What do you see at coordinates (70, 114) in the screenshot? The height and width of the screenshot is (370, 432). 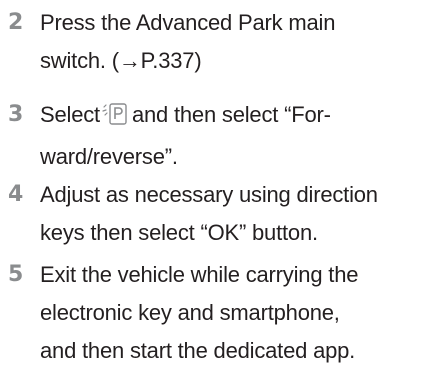 I see `step-text-fragment: Select` at bounding box center [70, 114].